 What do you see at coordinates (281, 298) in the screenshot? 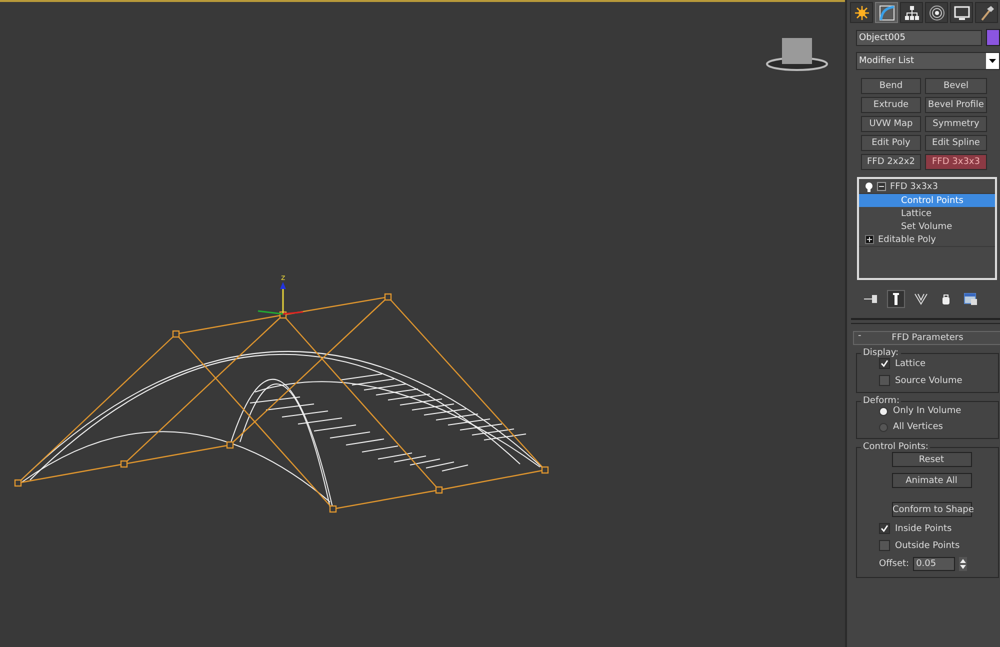
I see `transform-gizmo-icon` at bounding box center [281, 298].